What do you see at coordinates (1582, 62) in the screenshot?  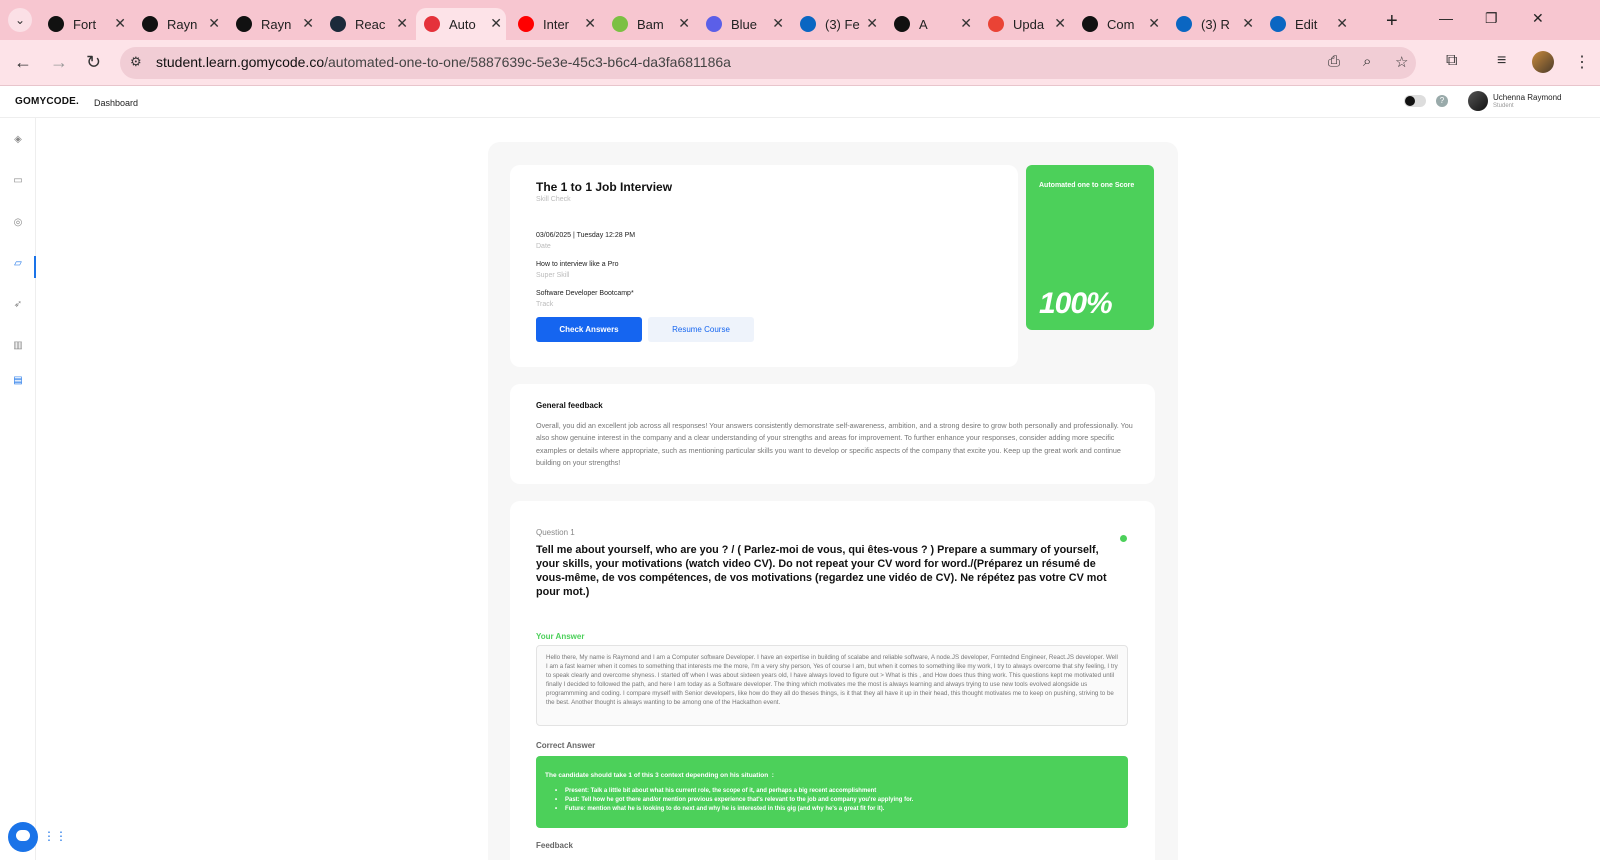 I see `more-menu-icon: ⋮` at bounding box center [1582, 62].